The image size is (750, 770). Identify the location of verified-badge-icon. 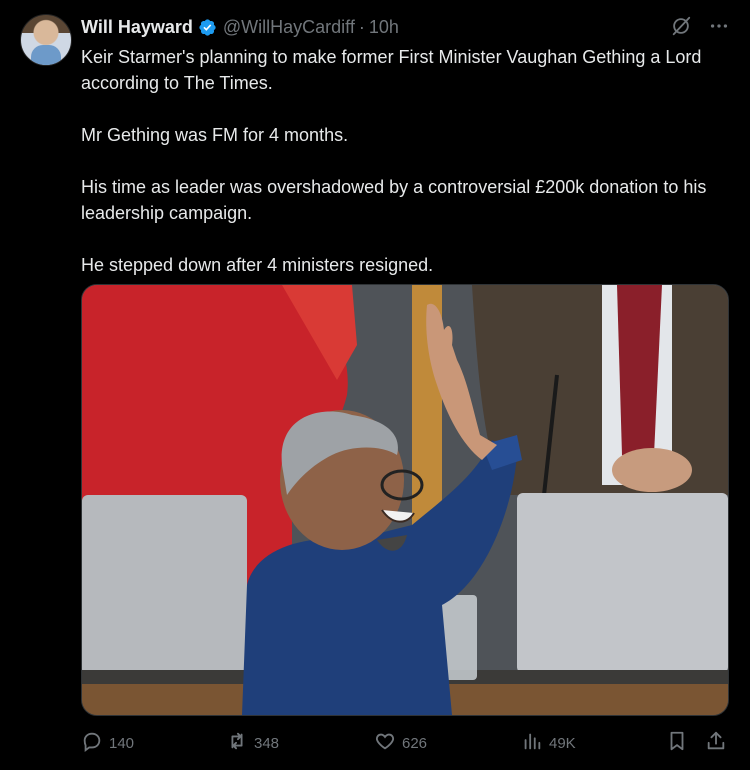
(207, 27).